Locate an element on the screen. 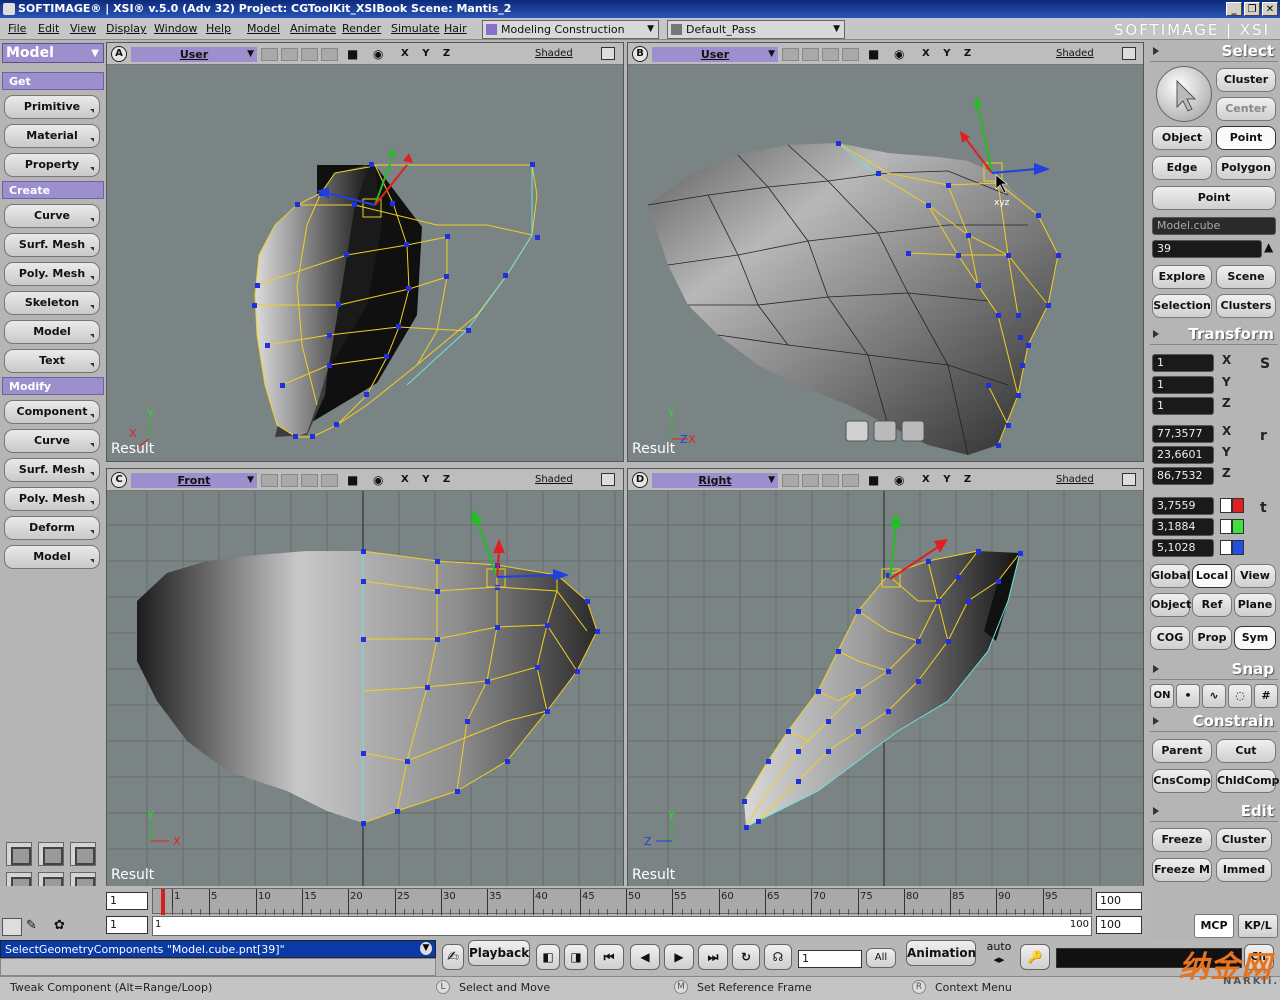 This screenshot has width=1280, height=1000. select-tool-button is located at coordinates (1184, 94).